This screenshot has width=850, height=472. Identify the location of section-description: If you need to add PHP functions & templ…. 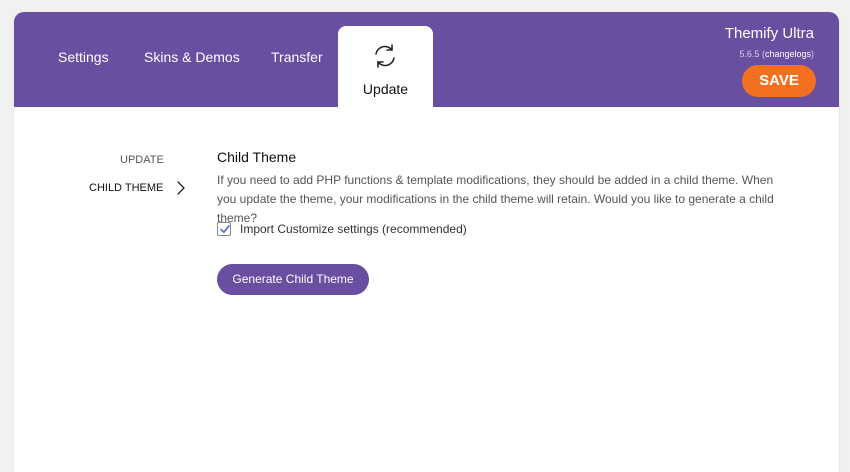
(495, 199).